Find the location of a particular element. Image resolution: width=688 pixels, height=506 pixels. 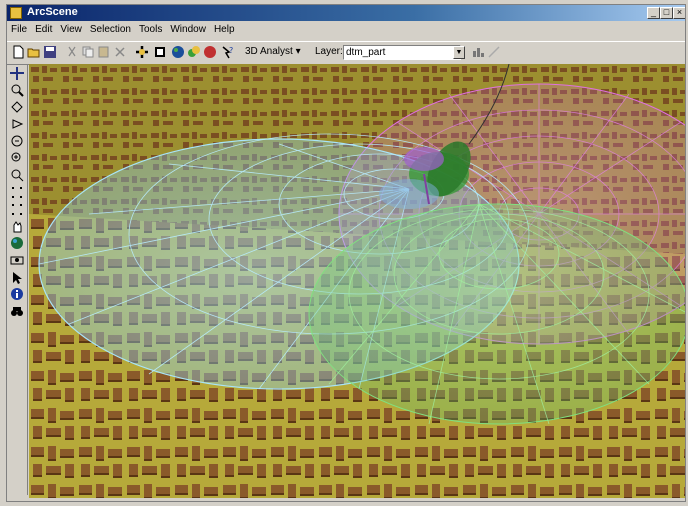

title-bar: ArcScene _ □ × is located at coordinates (346, 13).